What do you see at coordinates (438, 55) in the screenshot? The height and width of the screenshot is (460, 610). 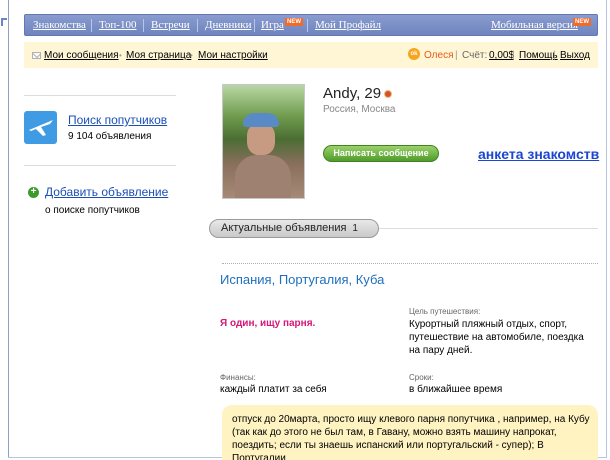 I see `current-user-name: Олеся` at bounding box center [438, 55].